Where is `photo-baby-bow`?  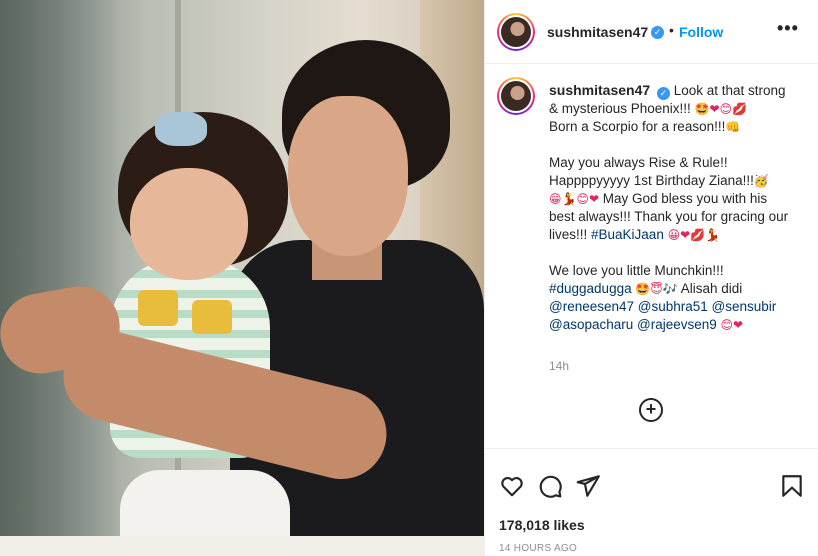
photo-baby-bow is located at coordinates (181, 129).